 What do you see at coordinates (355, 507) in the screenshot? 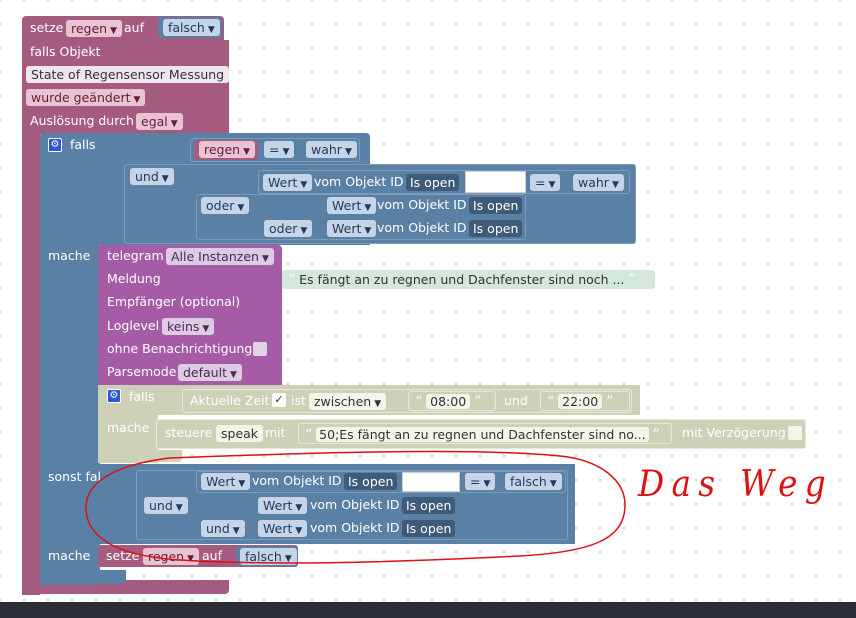
I see `annotation-circle` at bounding box center [355, 507].